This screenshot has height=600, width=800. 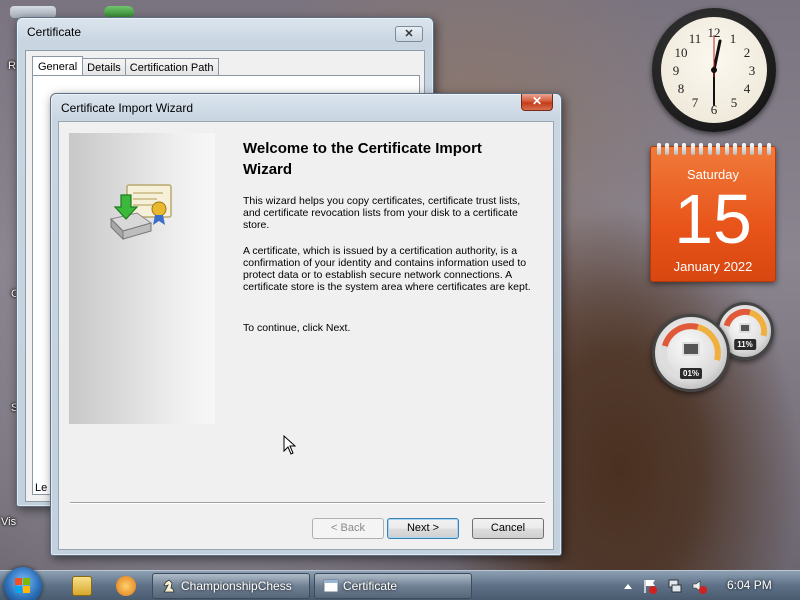 What do you see at coordinates (747, 88) in the screenshot?
I see `svg-text: 4` at bounding box center [747, 88].